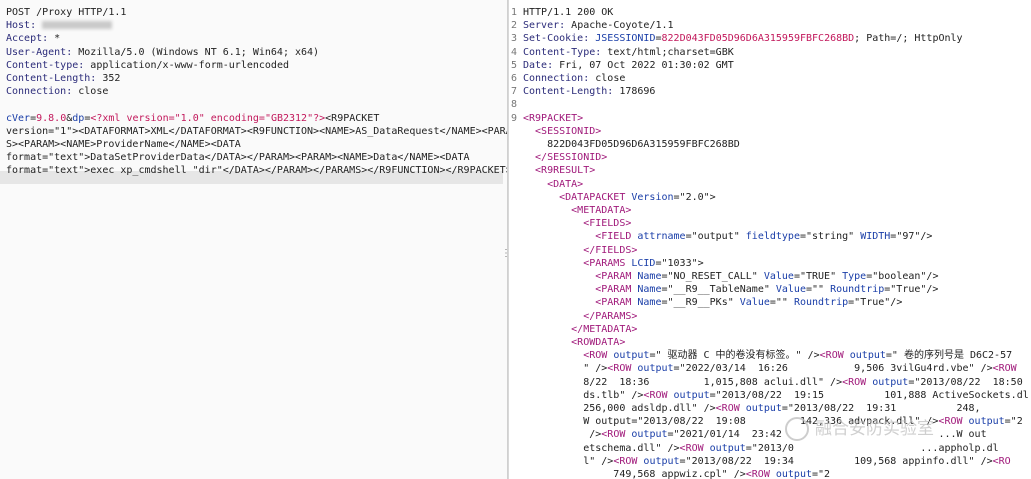  I want to click on line-number: 4, so click(514, 52).